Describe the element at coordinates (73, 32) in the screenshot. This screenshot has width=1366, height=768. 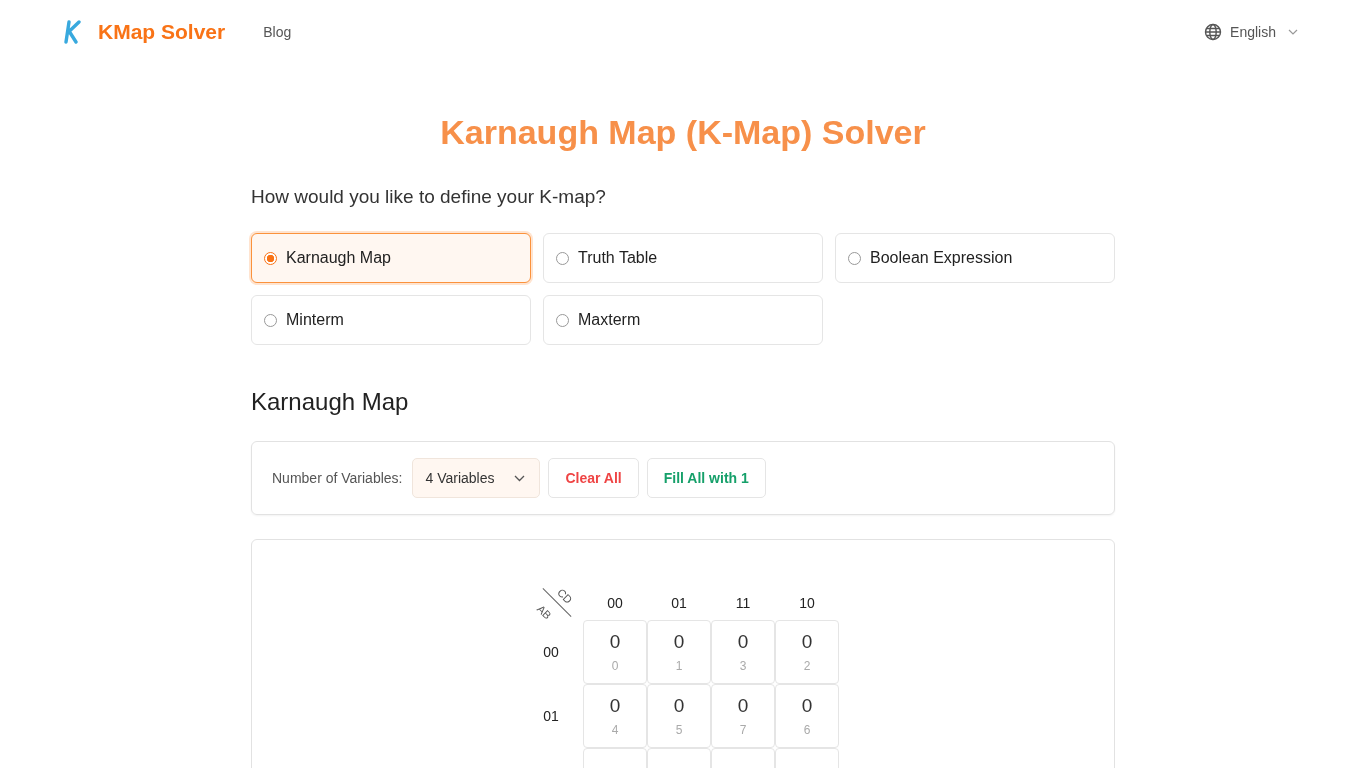
I see `logo-icon` at that location.